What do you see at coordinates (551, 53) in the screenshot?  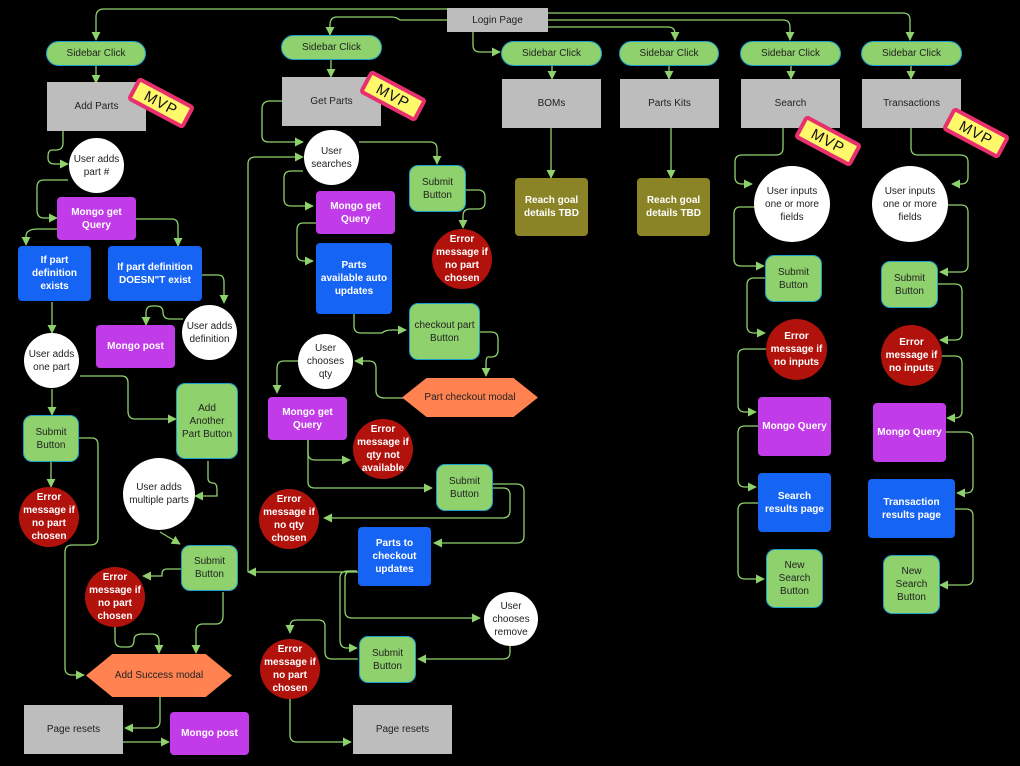 I see `sidebar-click-boms: Sidebar Click` at bounding box center [551, 53].